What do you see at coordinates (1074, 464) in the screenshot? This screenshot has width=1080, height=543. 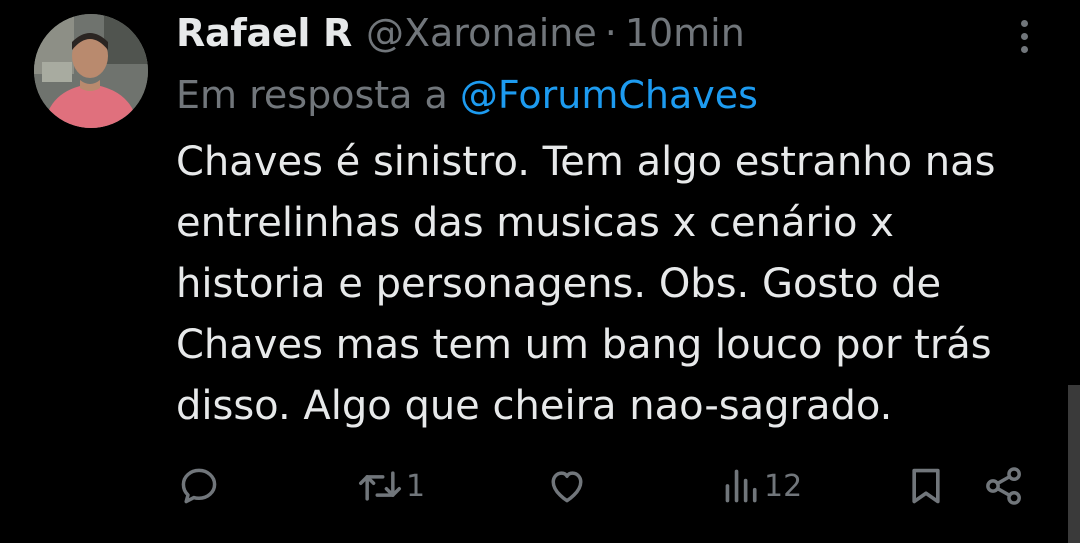 I see `scrollbar` at bounding box center [1074, 464].